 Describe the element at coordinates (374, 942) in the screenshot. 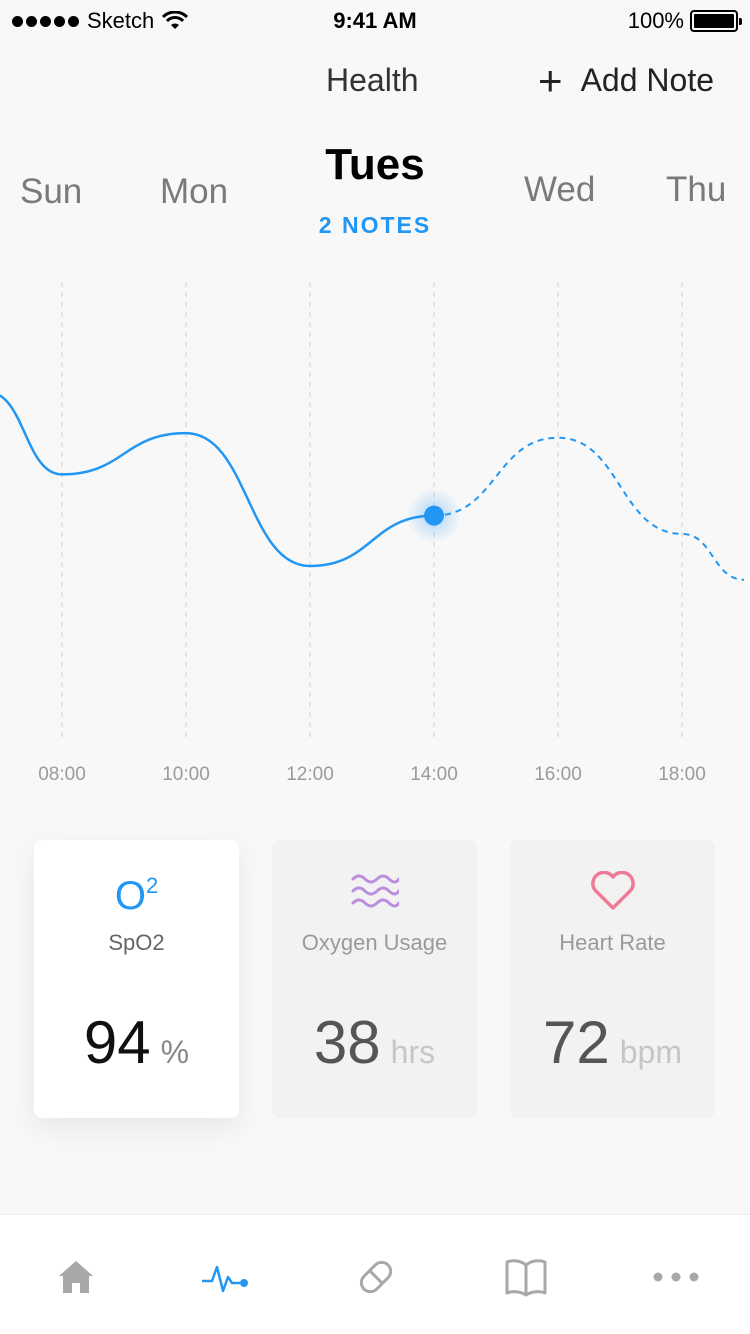

I see `card-label: Oxygen Usage` at that location.